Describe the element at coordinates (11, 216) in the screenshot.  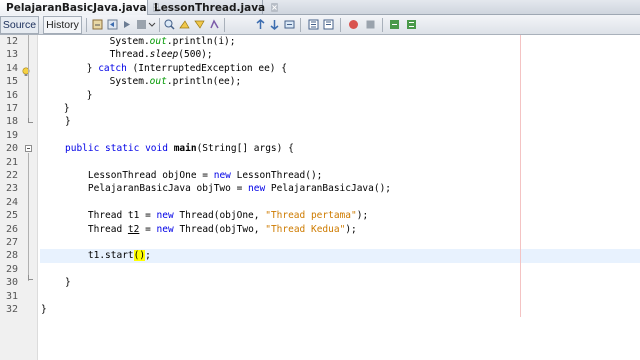
I see `line-number: 25` at that location.